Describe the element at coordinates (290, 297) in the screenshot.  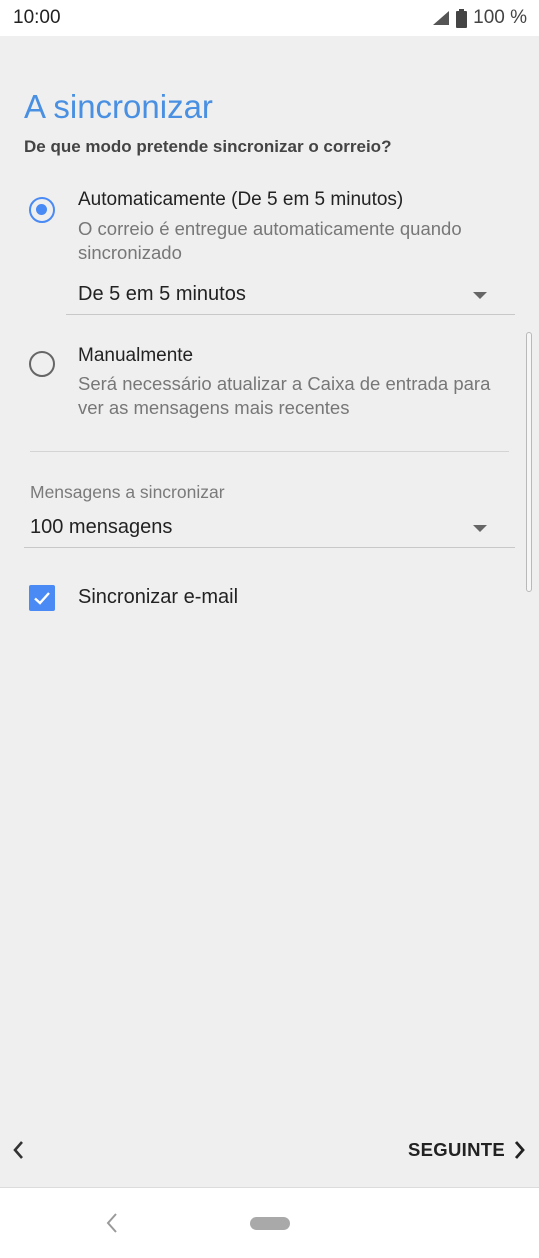
I see `interval-dropdown: De 5 em 5 minutos` at that location.